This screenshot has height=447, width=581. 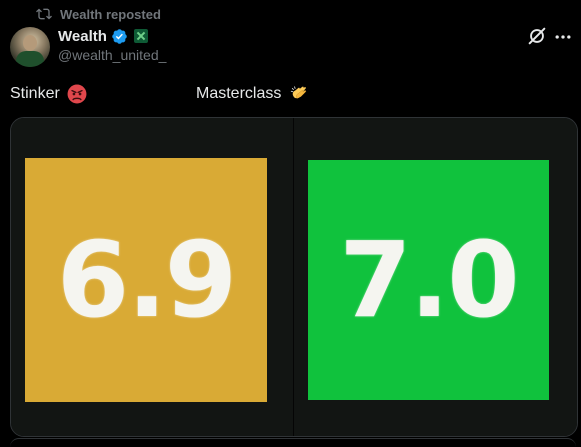 What do you see at coordinates (44, 14) in the screenshot?
I see `repost-icon` at bounding box center [44, 14].